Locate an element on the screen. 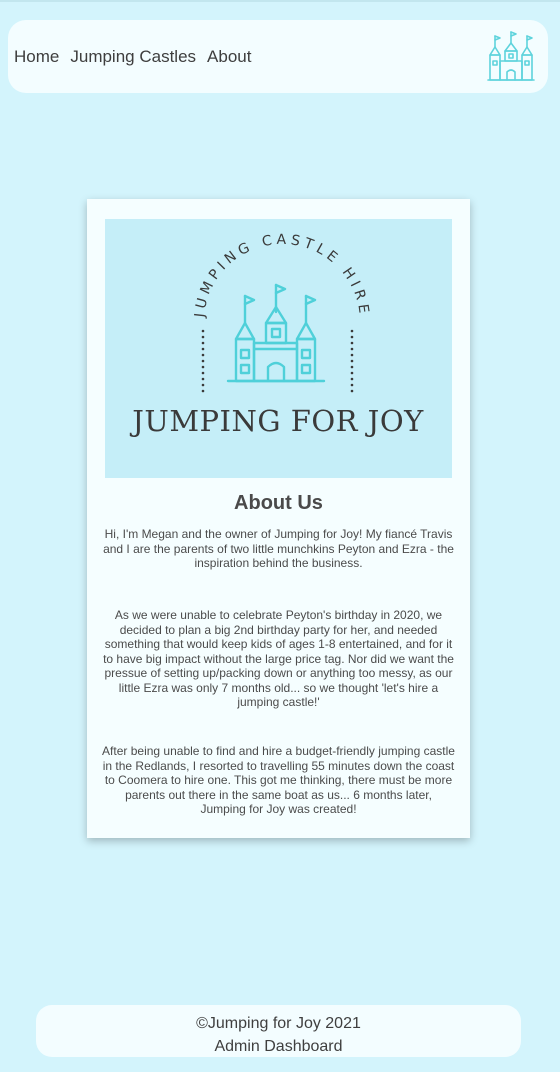 Image resolution: width=560 pixels, height=1072 pixels. jumping-for-joy-logo: JUMPING CASTLE HIRE JUMPING FOR JOY is located at coordinates (276, 335).